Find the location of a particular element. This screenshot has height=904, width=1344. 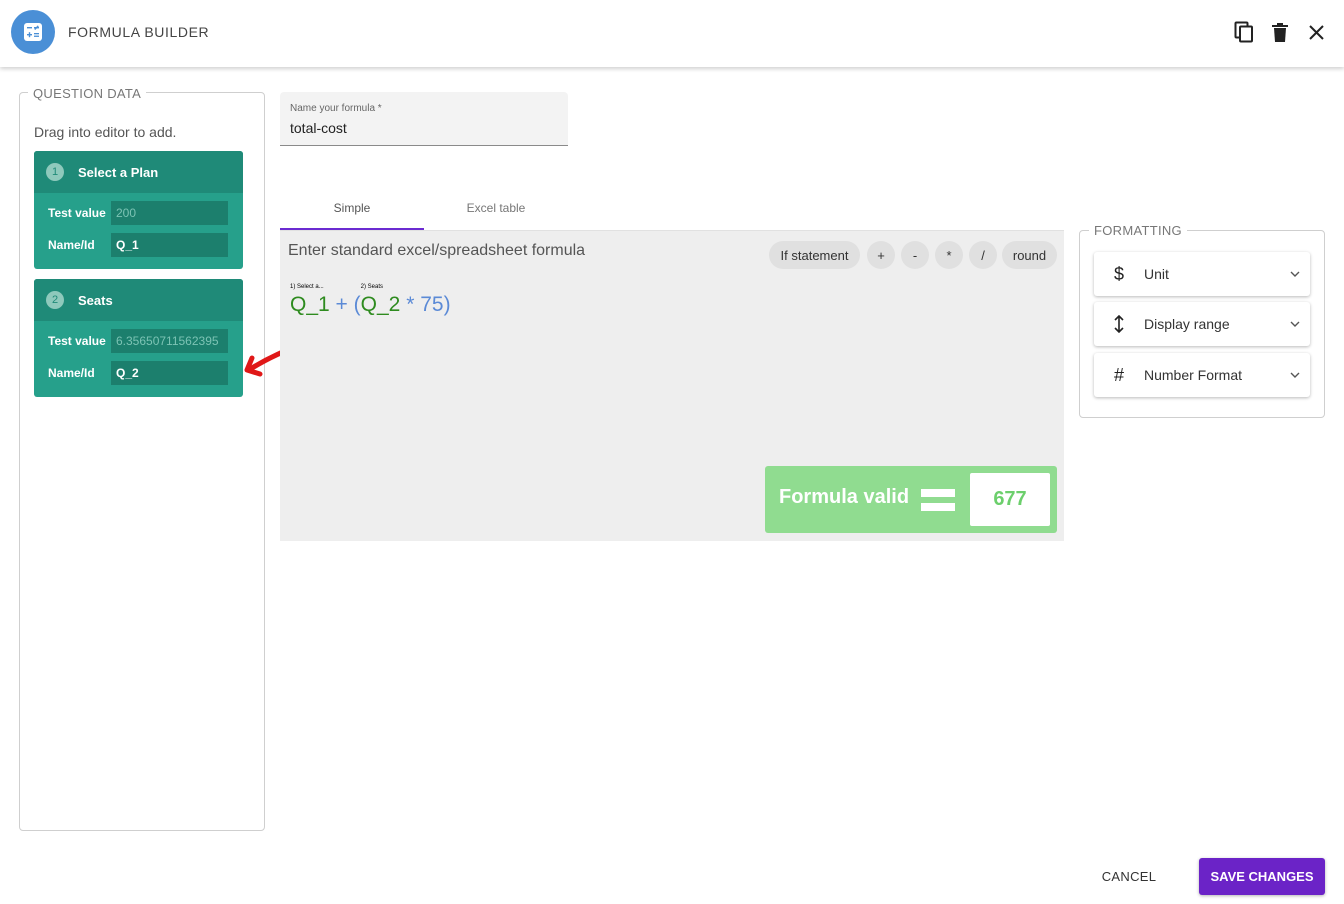

copy-button is located at coordinates (1244, 32).